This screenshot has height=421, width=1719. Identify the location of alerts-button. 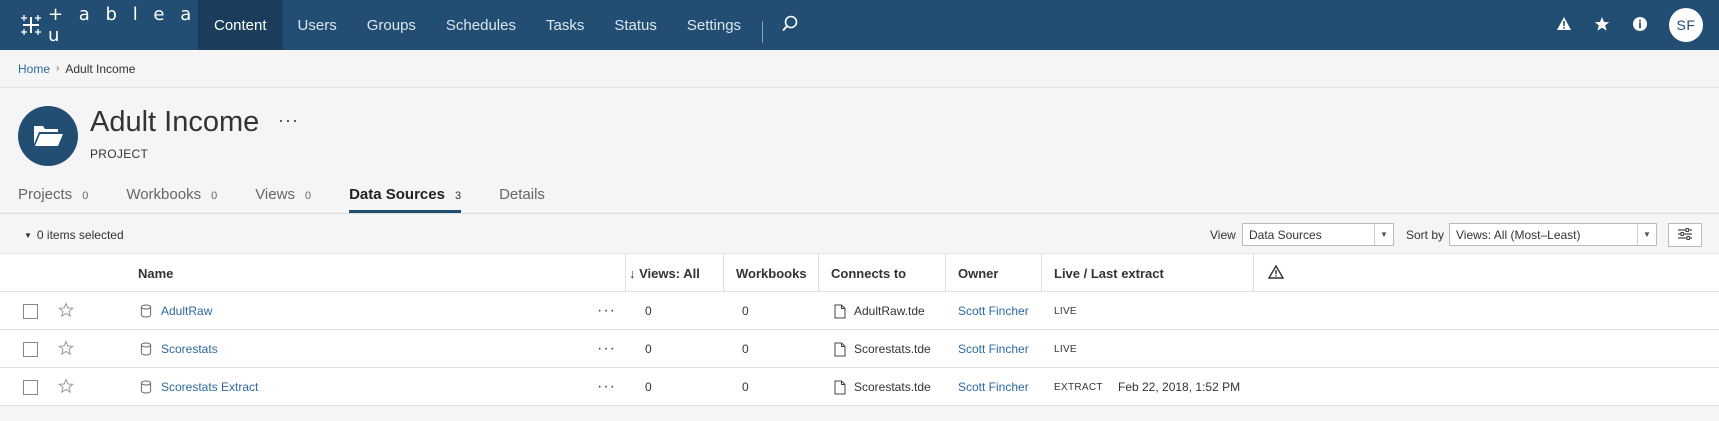
(1564, 25).